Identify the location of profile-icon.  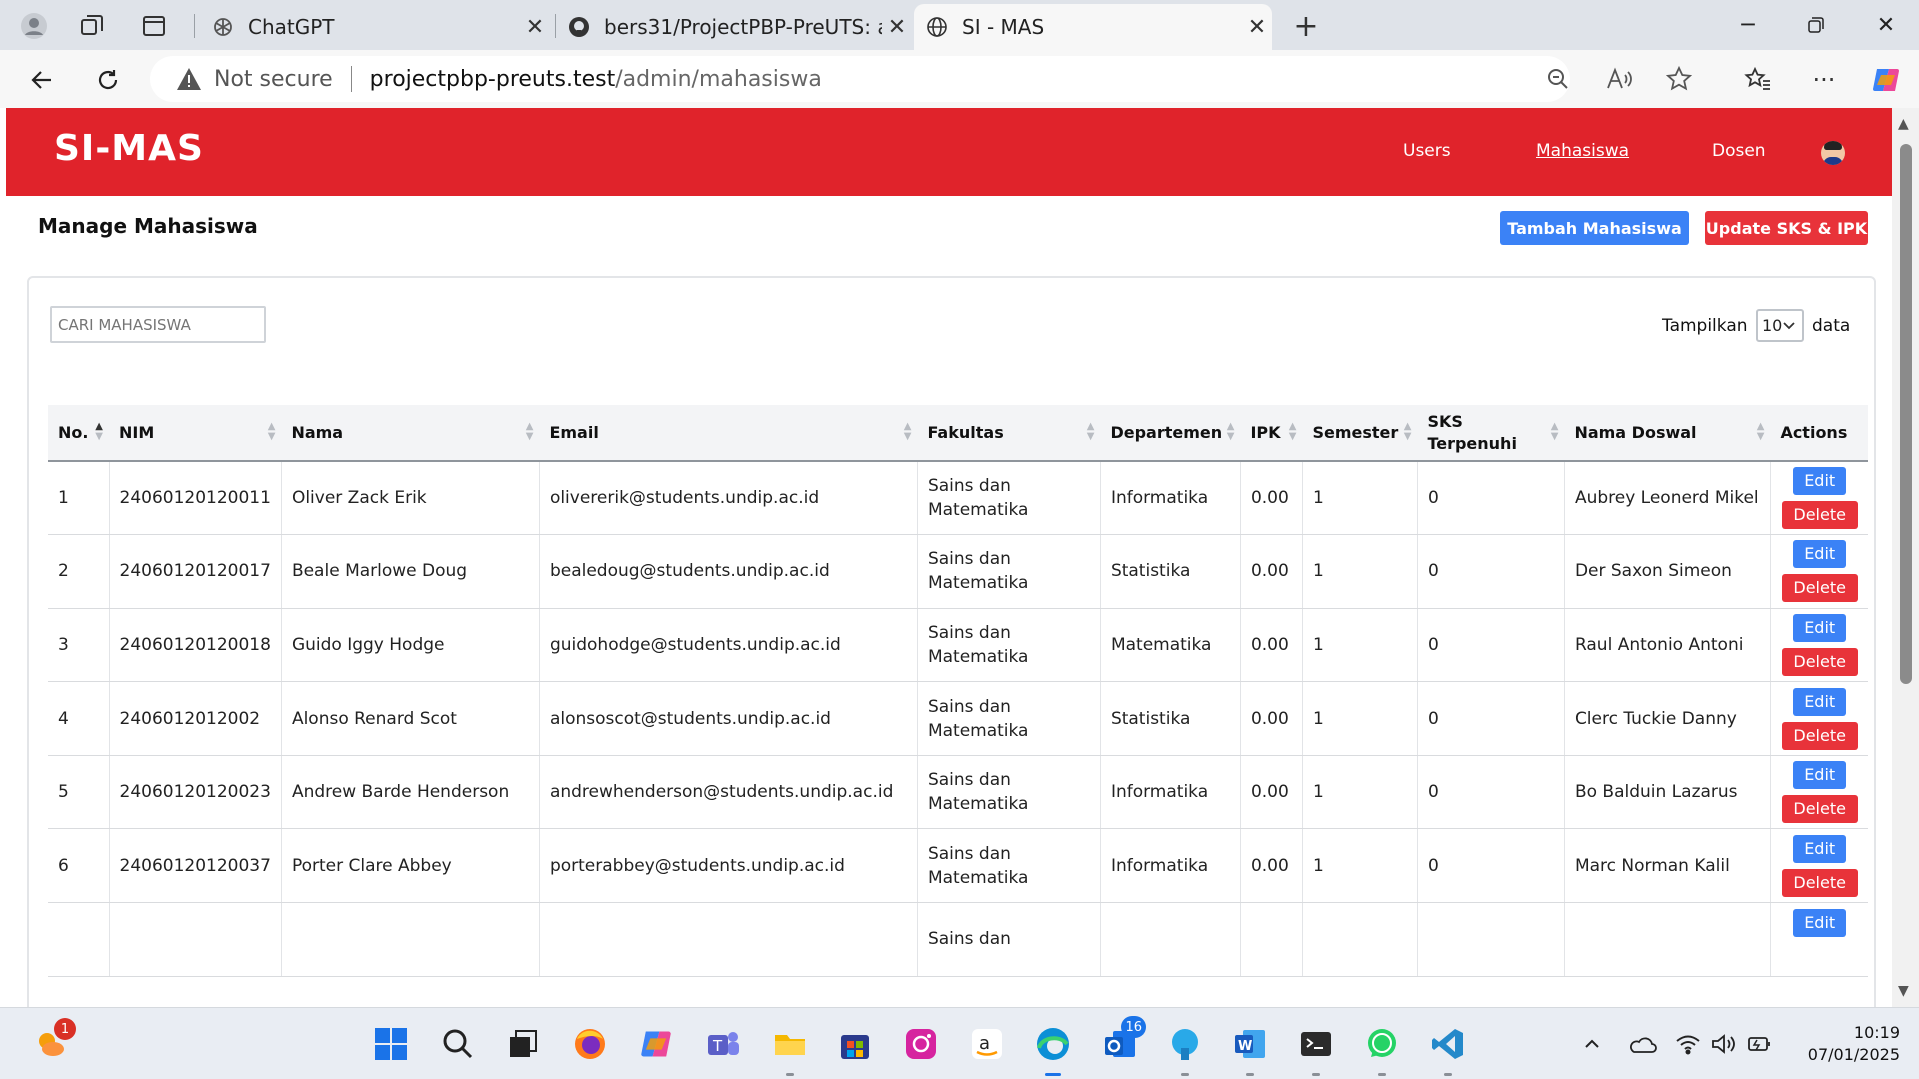
(34, 26).